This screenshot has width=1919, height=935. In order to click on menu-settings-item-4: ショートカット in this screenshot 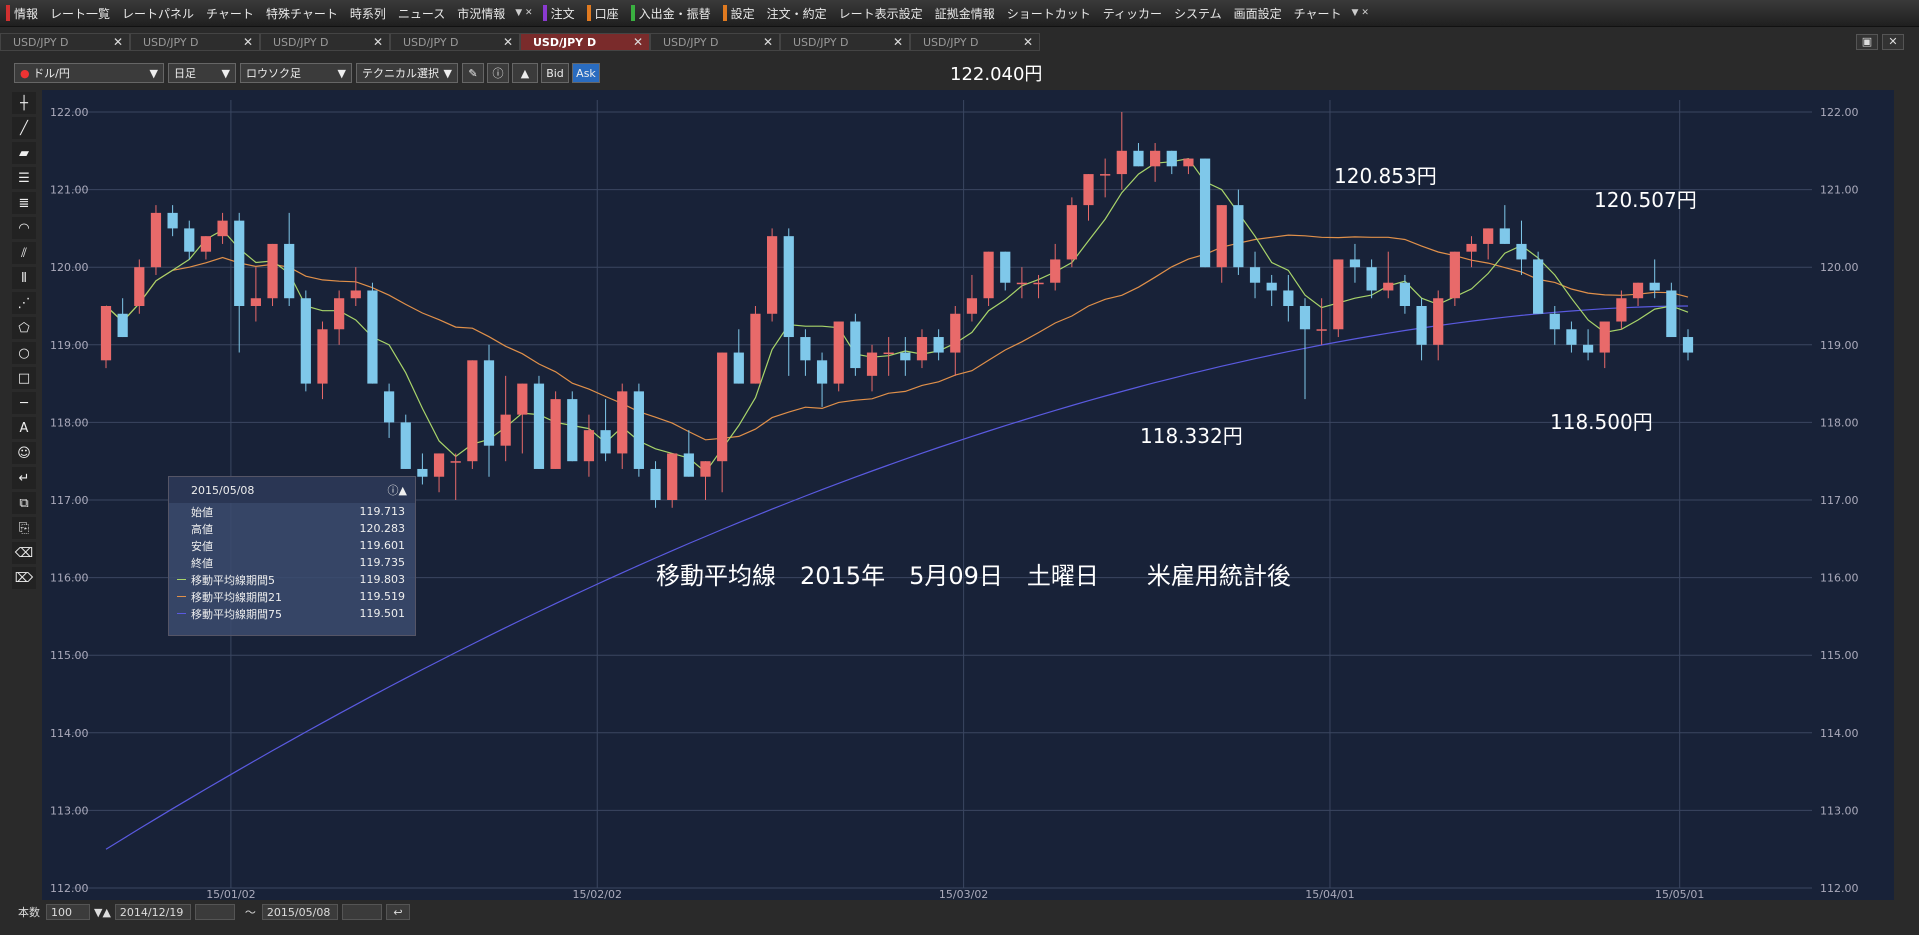, I will do `click(1049, 13)`.